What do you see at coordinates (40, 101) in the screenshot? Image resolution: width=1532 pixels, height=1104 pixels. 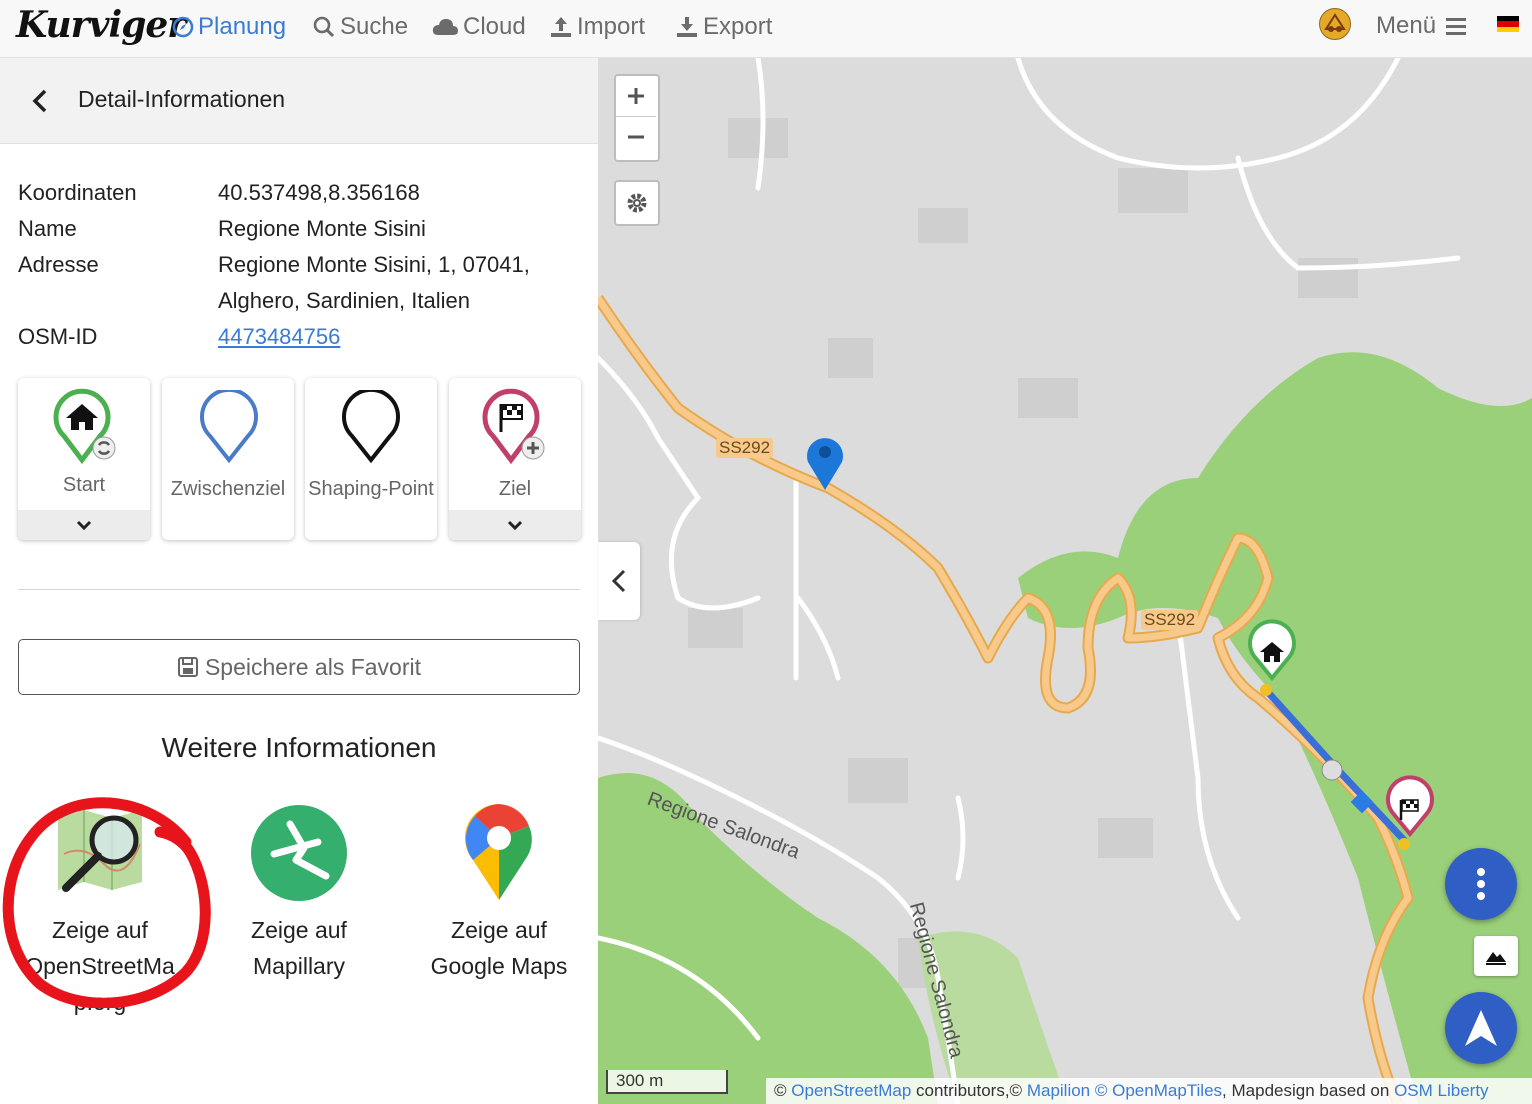 I see `back-chevron-icon` at bounding box center [40, 101].